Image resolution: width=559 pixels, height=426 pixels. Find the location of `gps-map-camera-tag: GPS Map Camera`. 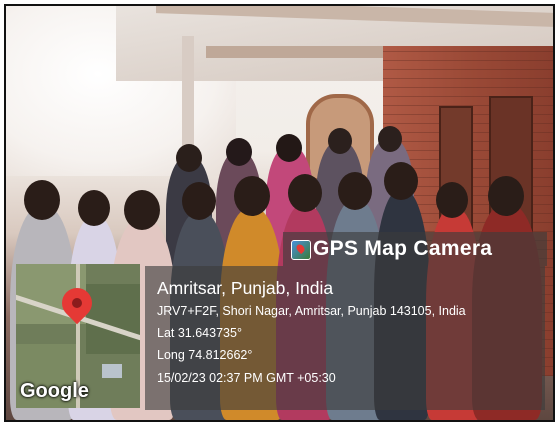

gps-map-camera-tag: GPS Map Camera is located at coordinates (415, 249).